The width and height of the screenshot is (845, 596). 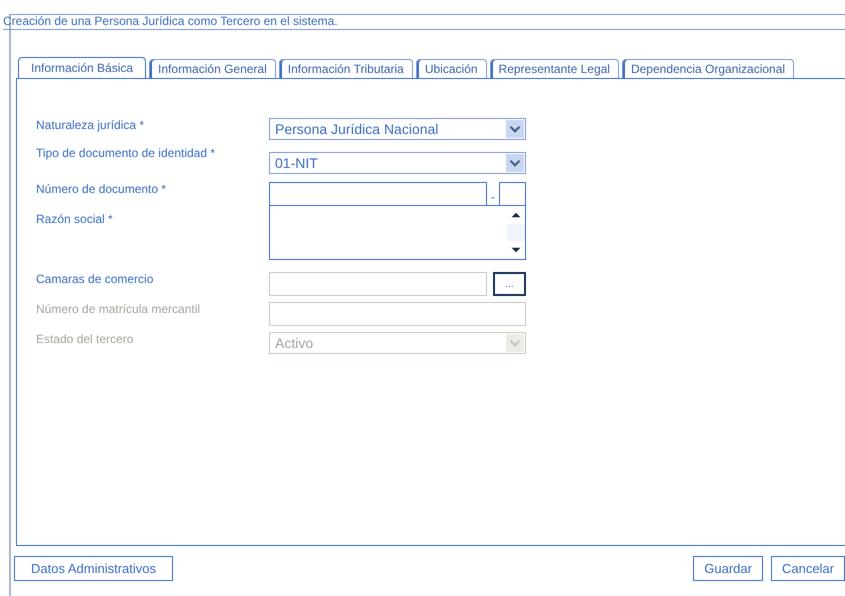 What do you see at coordinates (82, 67) in the screenshot?
I see `tab: Información Básica` at bounding box center [82, 67].